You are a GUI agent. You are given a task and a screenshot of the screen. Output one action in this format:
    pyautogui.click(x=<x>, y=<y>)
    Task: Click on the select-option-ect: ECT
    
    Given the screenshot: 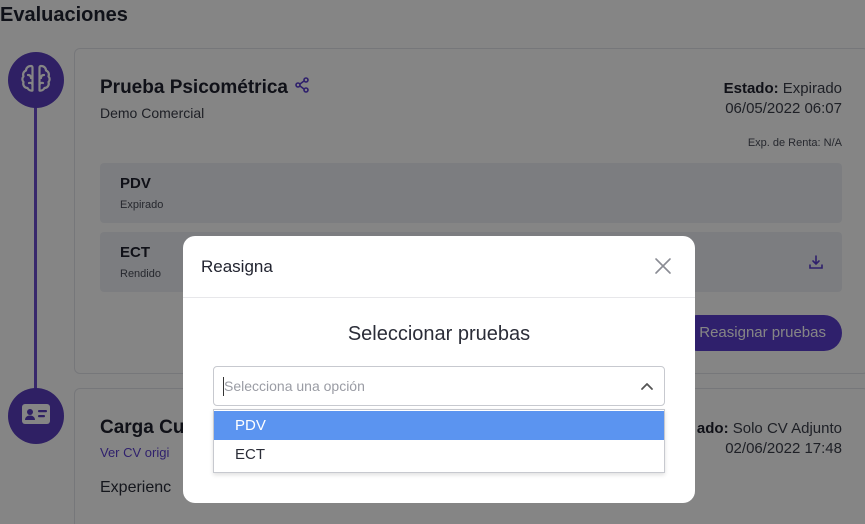 What is the action you would take?
    pyautogui.click(x=439, y=454)
    